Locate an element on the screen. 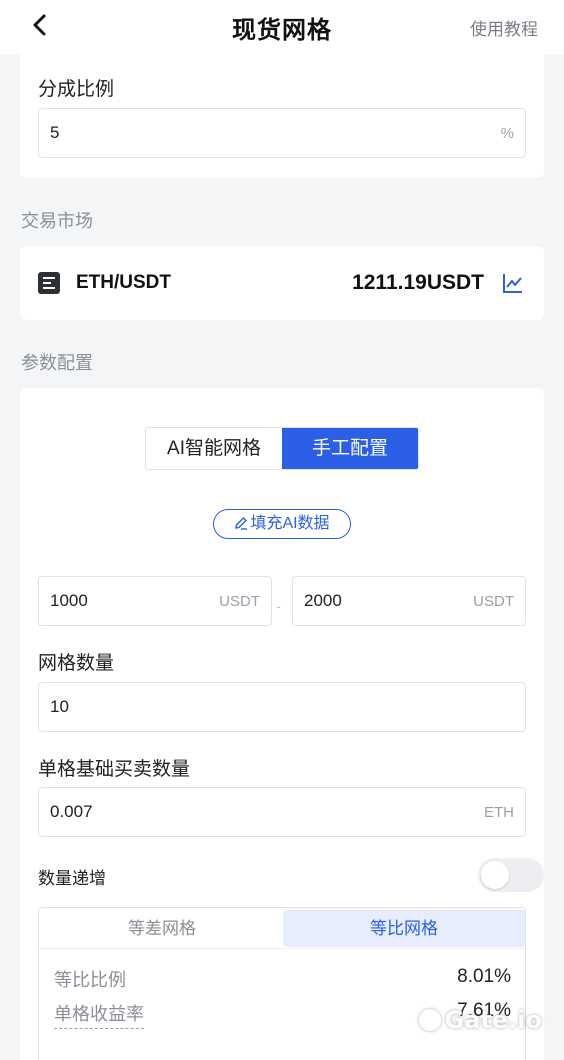 The width and height of the screenshot is (564, 1060). tab-manual-config: 手工配置 is located at coordinates (350, 448).